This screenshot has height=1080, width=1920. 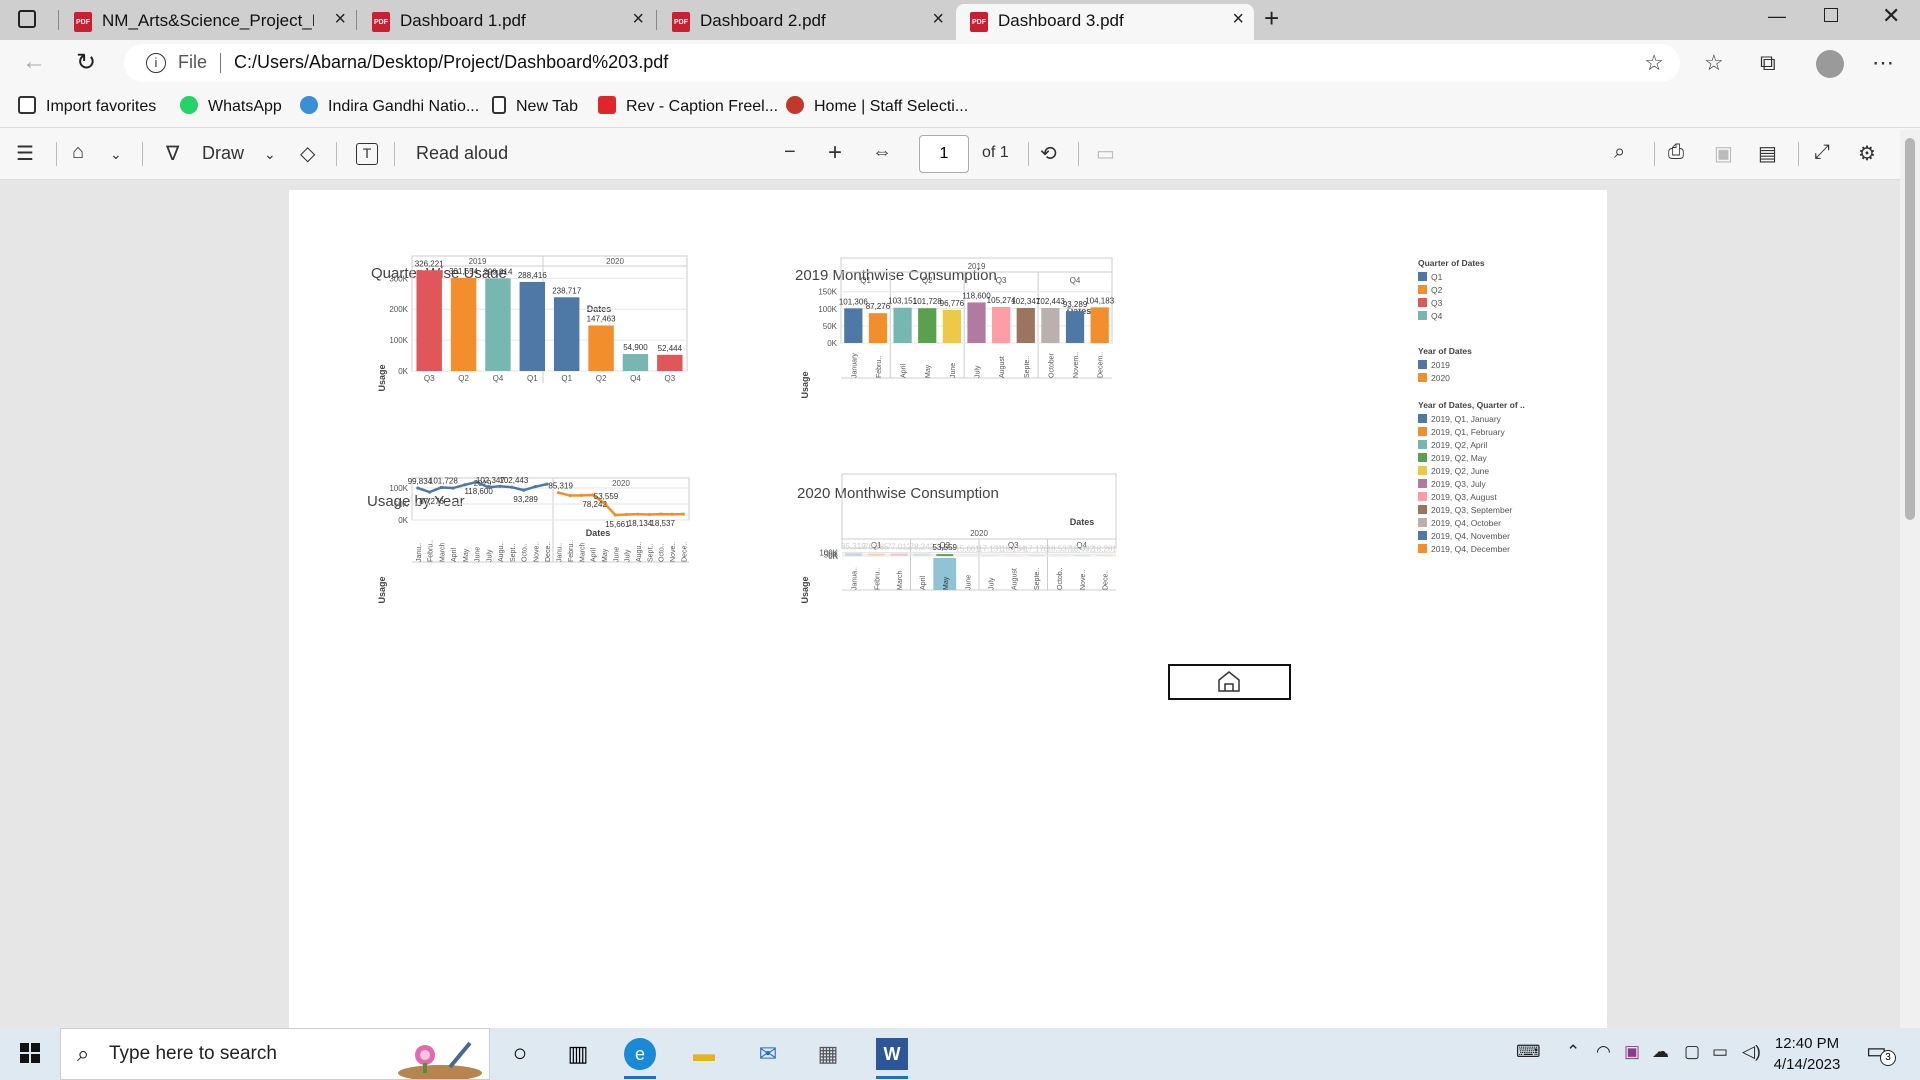 What do you see at coordinates (1714, 63) in the screenshot?
I see `favorites-icon: ☆` at bounding box center [1714, 63].